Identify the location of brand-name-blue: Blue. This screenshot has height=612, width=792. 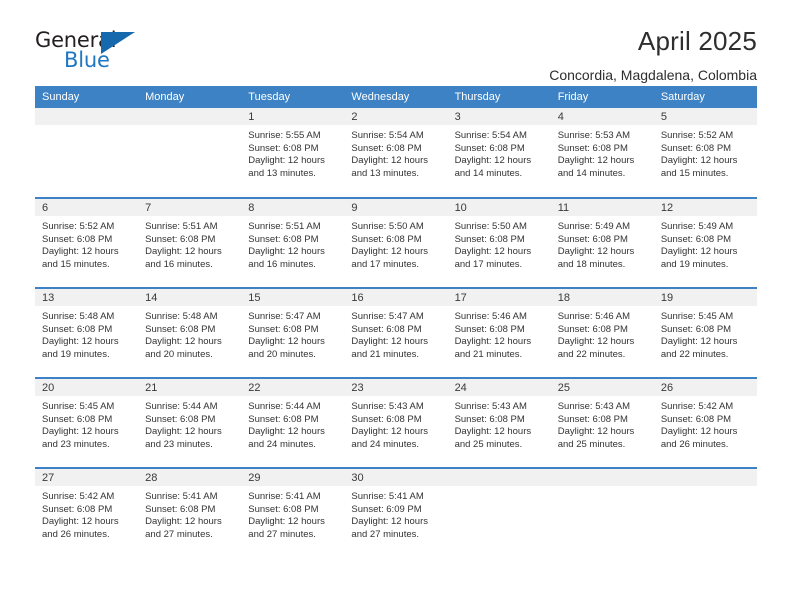
(87, 60).